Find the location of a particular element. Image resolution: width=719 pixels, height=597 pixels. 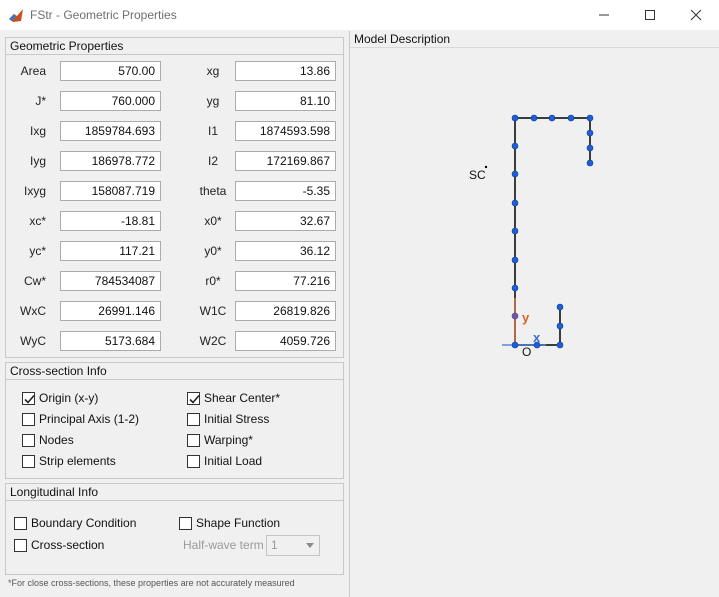

prop-label-left: WxC is located at coordinates (33, 311).